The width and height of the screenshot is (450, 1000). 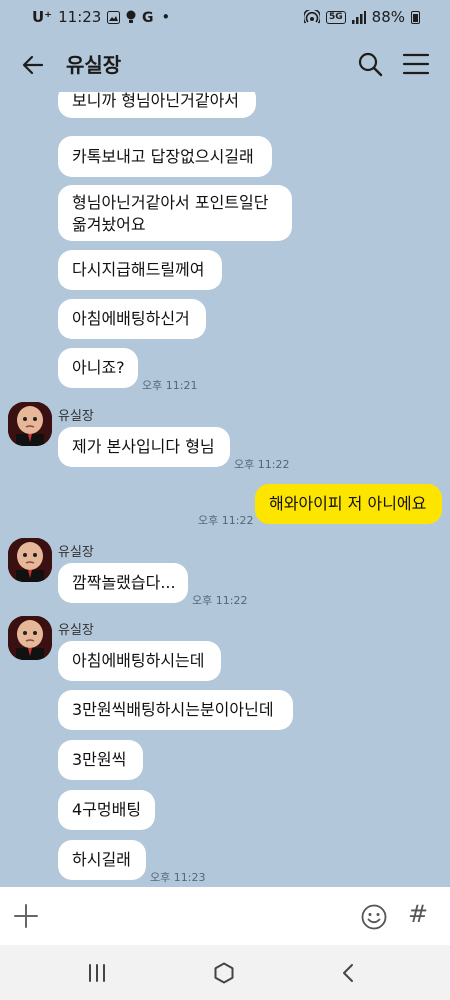 What do you see at coordinates (173, 709) in the screenshot?
I see `message-text: 3만원씩배팅하시는분이아닌데` at bounding box center [173, 709].